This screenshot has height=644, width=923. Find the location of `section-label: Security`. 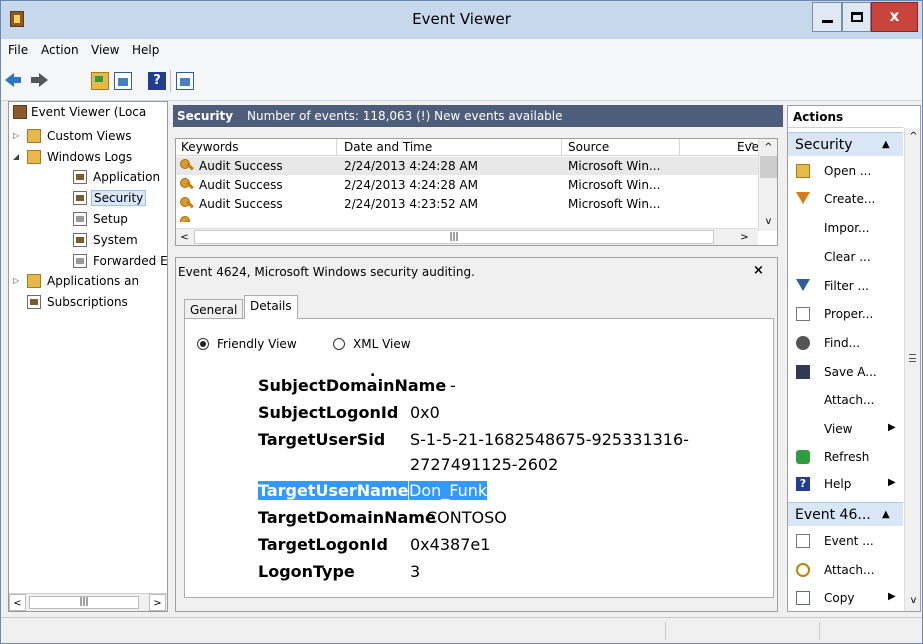

section-label: Security is located at coordinates (824, 145).